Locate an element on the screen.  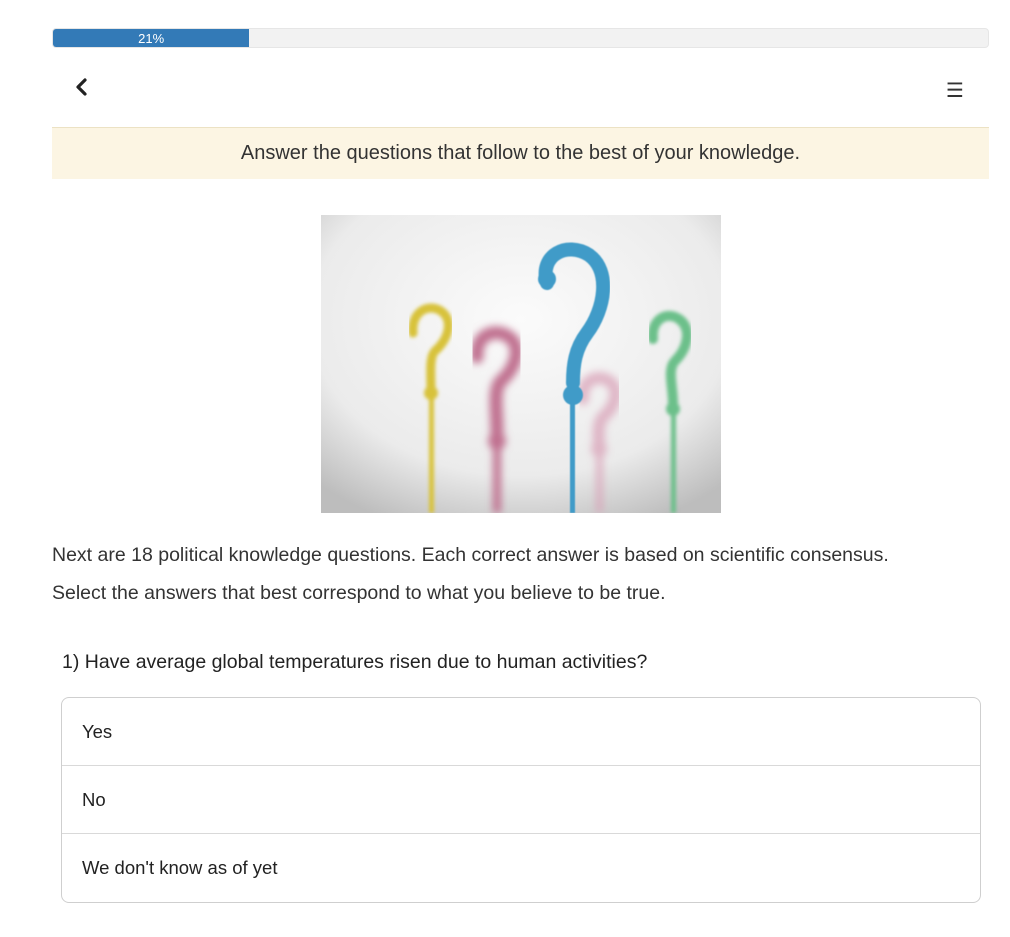
question-marks-image is located at coordinates (521, 364).